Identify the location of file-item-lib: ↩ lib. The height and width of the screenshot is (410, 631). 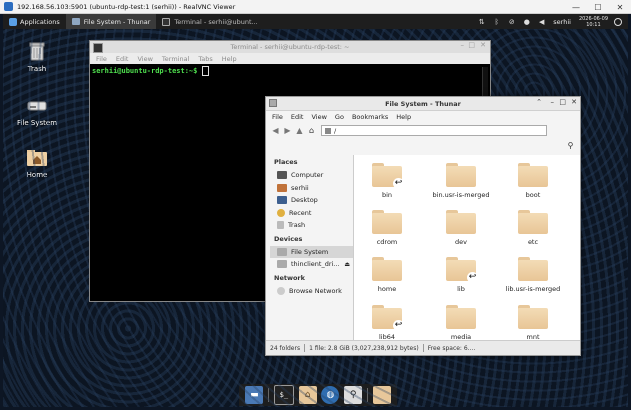
(461, 275).